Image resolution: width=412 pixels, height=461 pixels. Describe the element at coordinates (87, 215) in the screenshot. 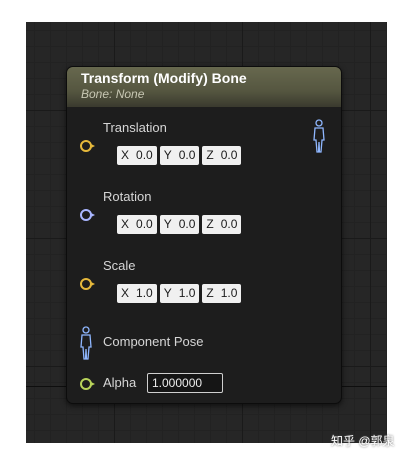

I see `rotation-pin` at that location.